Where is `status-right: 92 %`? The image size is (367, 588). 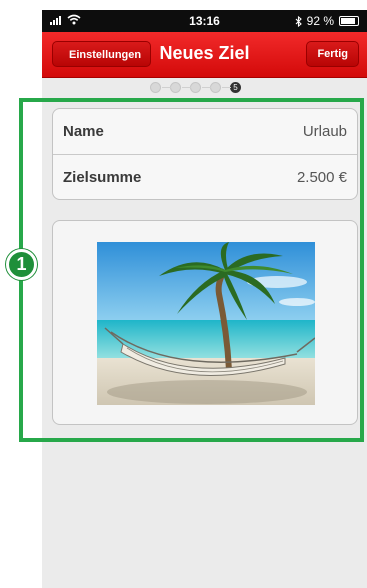
status-right: 92 % is located at coordinates (327, 21).